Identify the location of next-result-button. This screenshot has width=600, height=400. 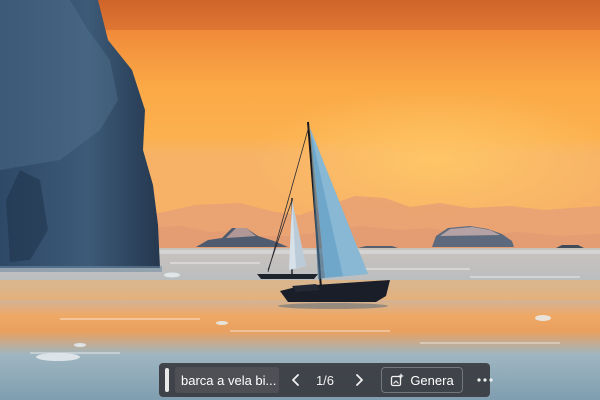
(359, 380).